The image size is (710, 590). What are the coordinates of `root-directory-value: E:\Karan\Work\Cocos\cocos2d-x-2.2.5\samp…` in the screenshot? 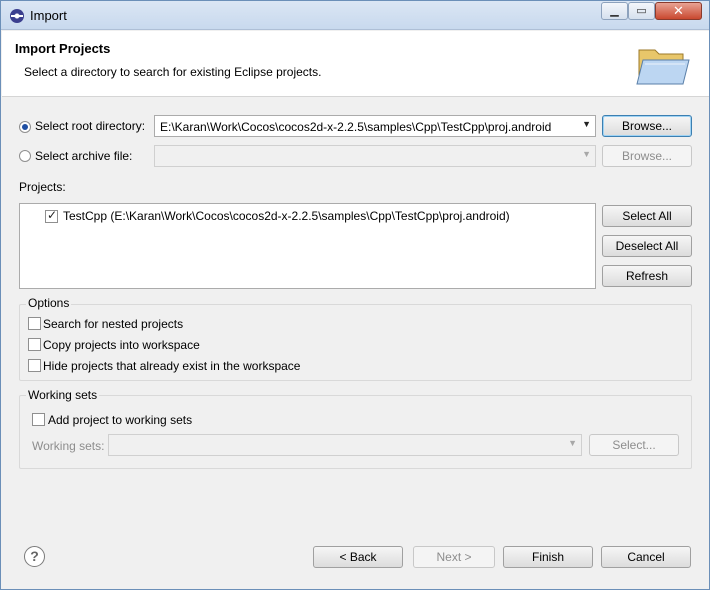 It's located at (356, 127).